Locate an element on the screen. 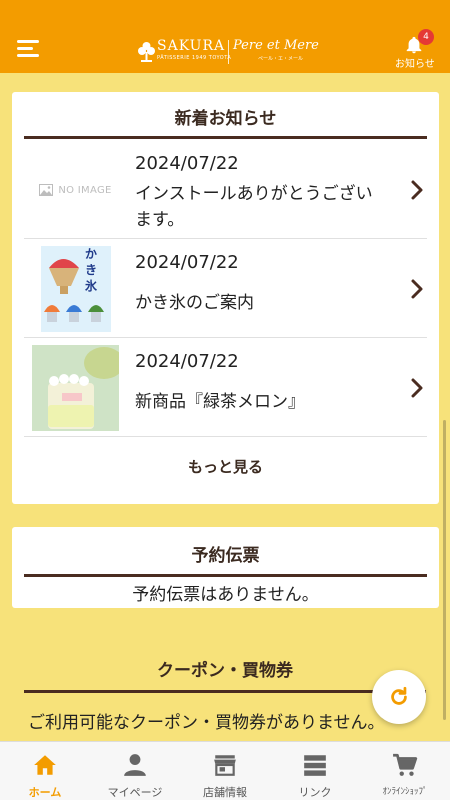 The image size is (450, 800). news-title: 新着お知らせ is located at coordinates (225, 119).